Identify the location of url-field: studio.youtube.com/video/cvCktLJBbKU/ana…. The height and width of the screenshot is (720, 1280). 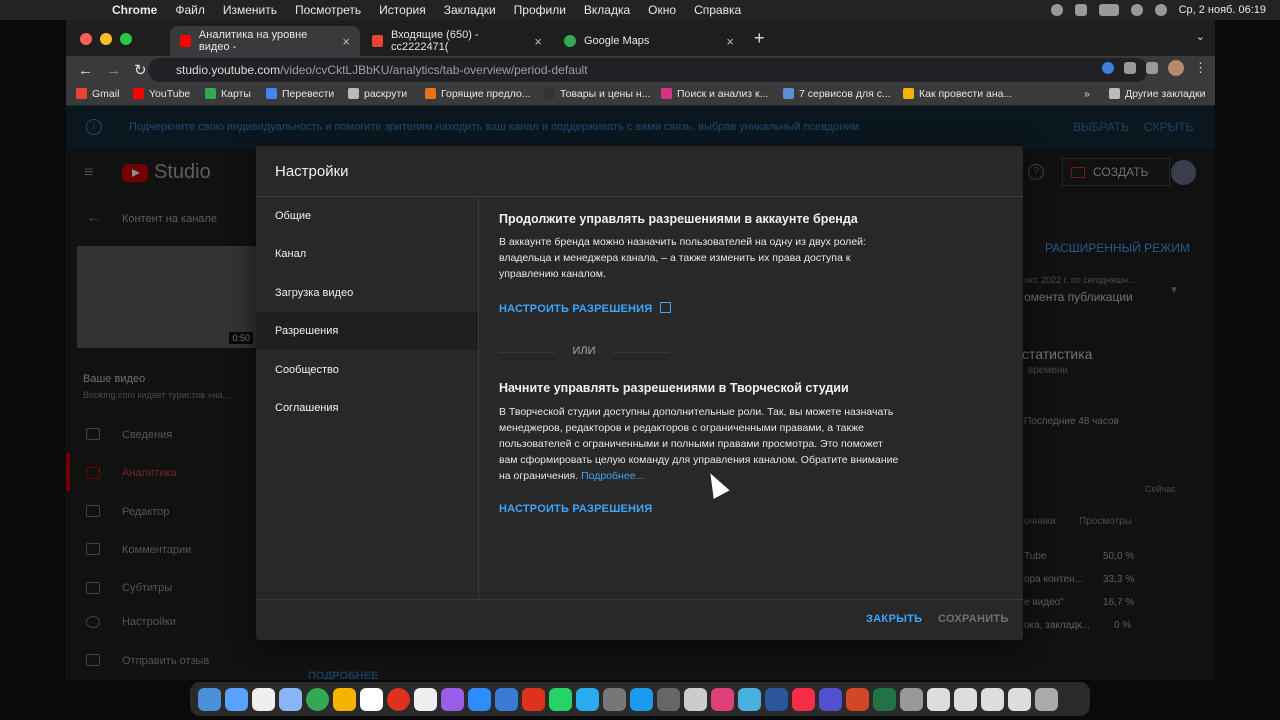
(648, 70).